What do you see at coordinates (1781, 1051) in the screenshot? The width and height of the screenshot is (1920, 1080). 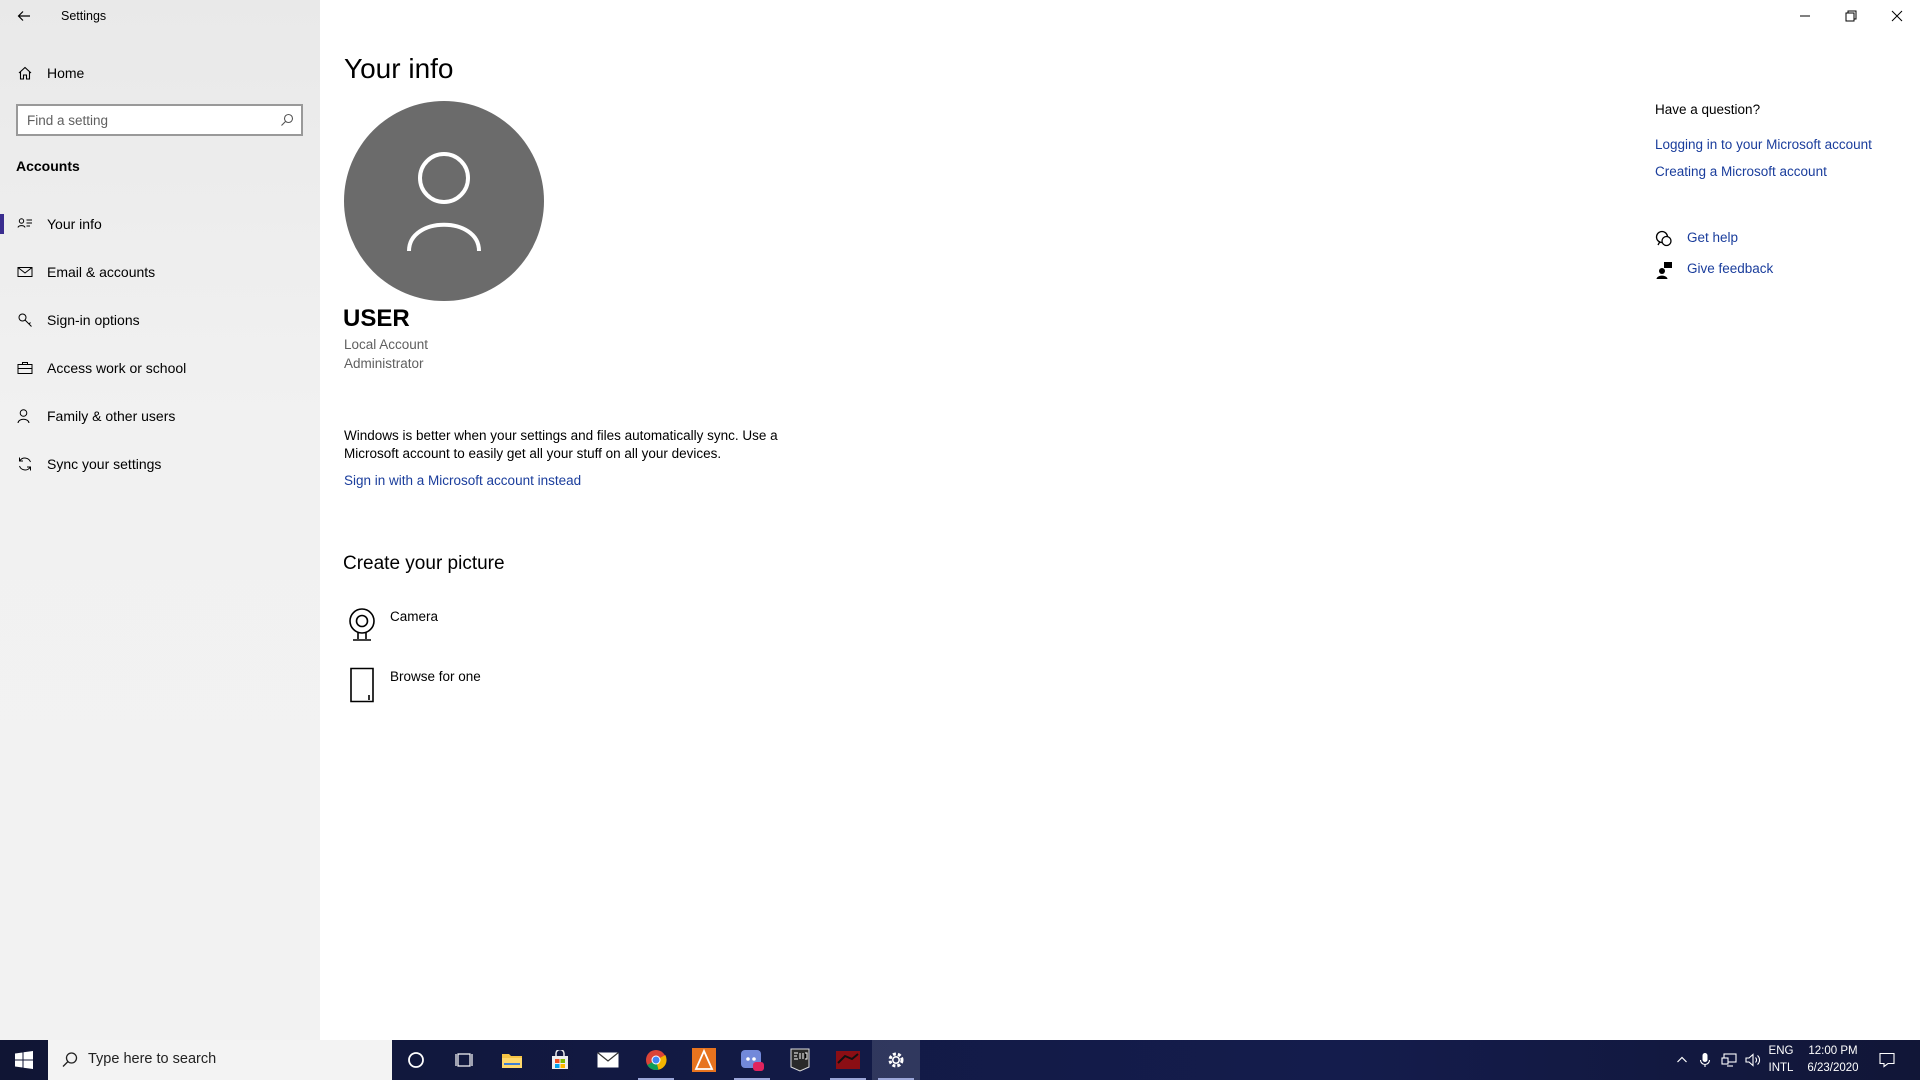 I see `language-code: ENG` at bounding box center [1781, 1051].